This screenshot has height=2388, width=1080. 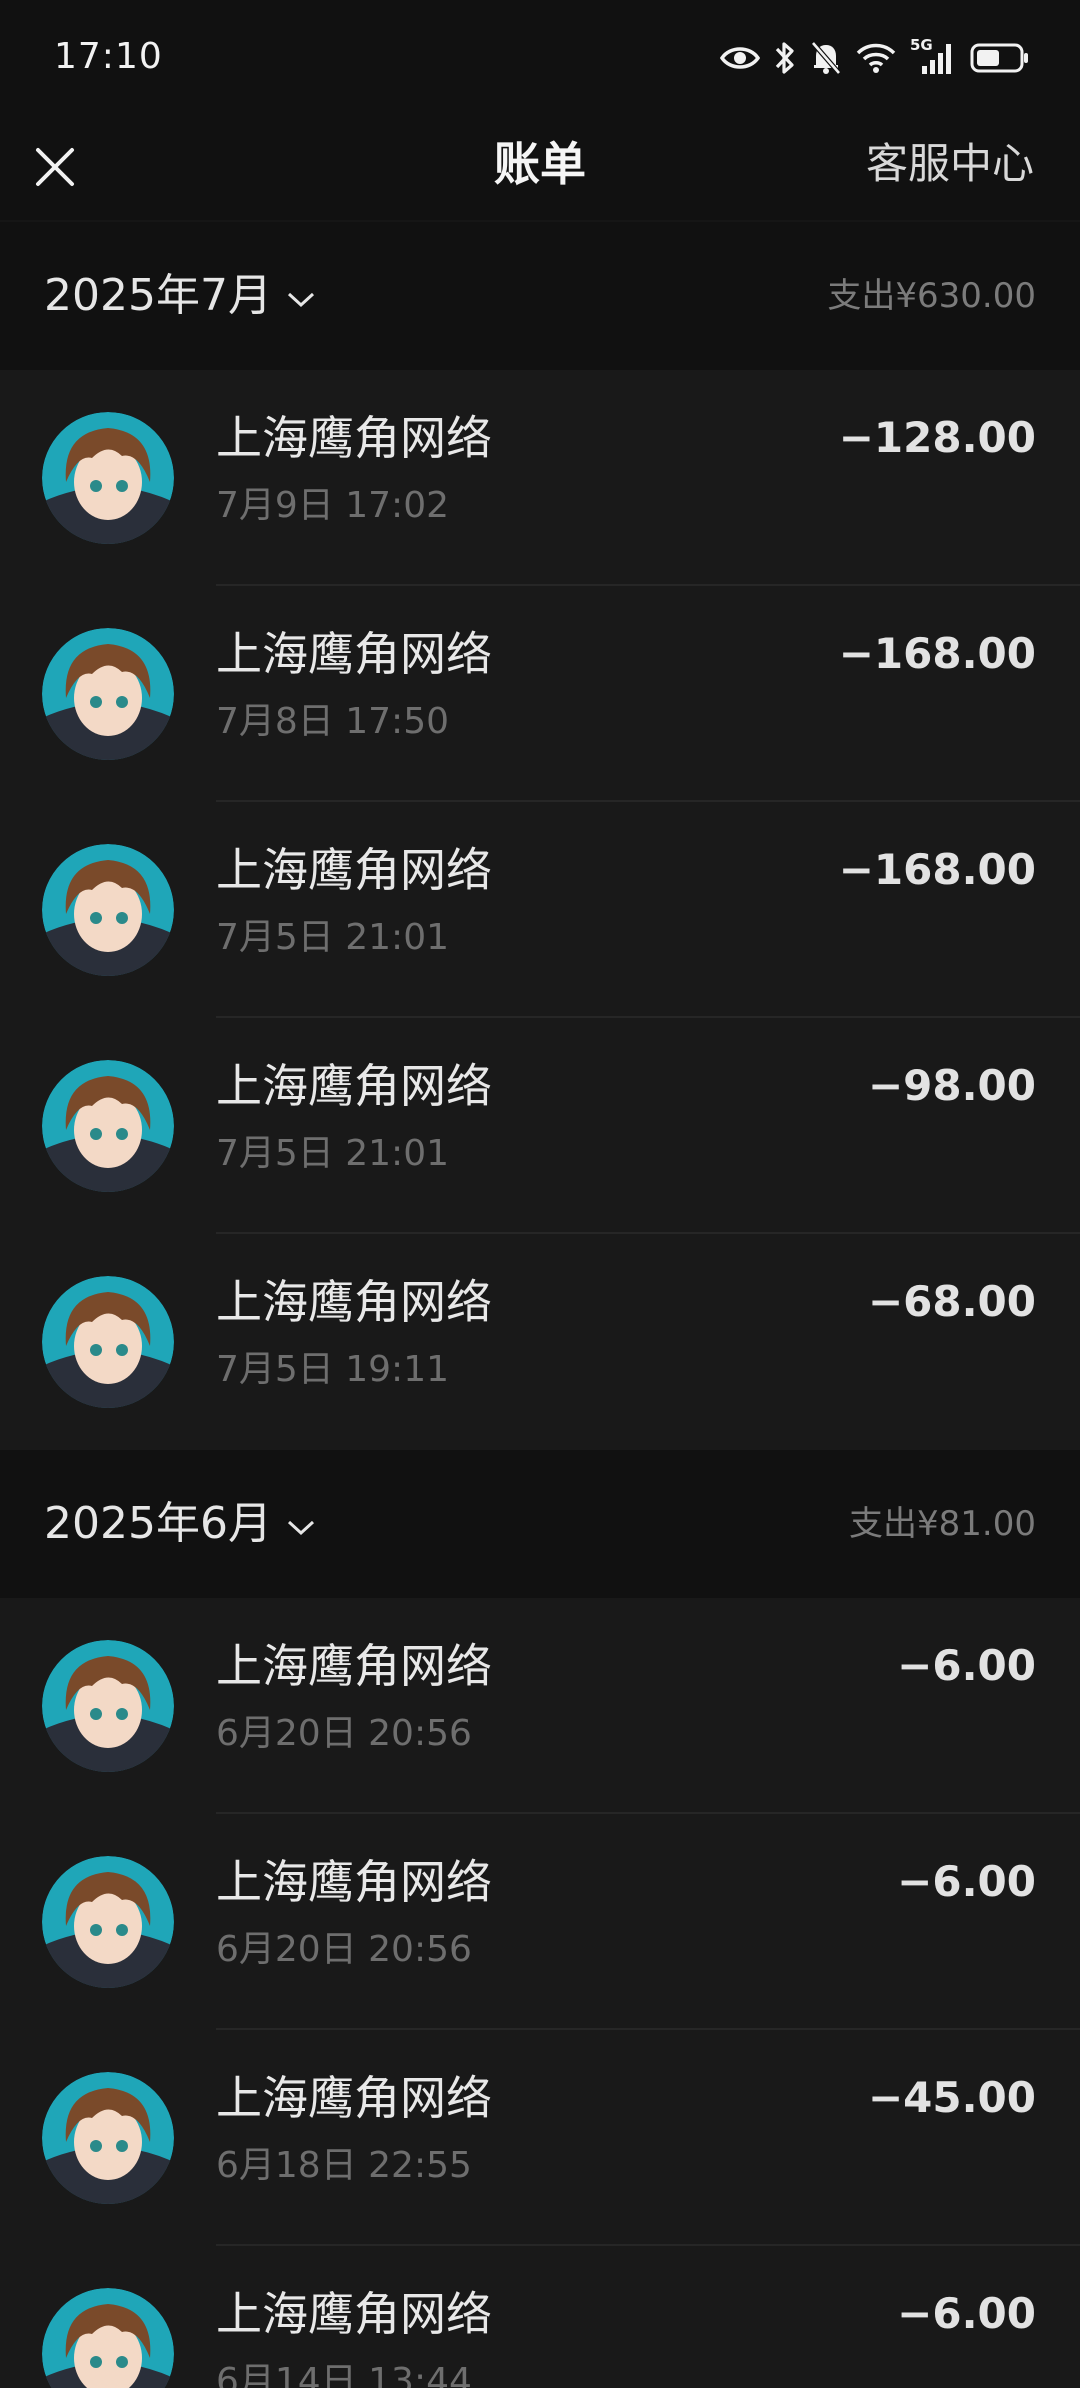 I want to click on month-expense-summary: 支出¥81.00, so click(x=942, y=1524).